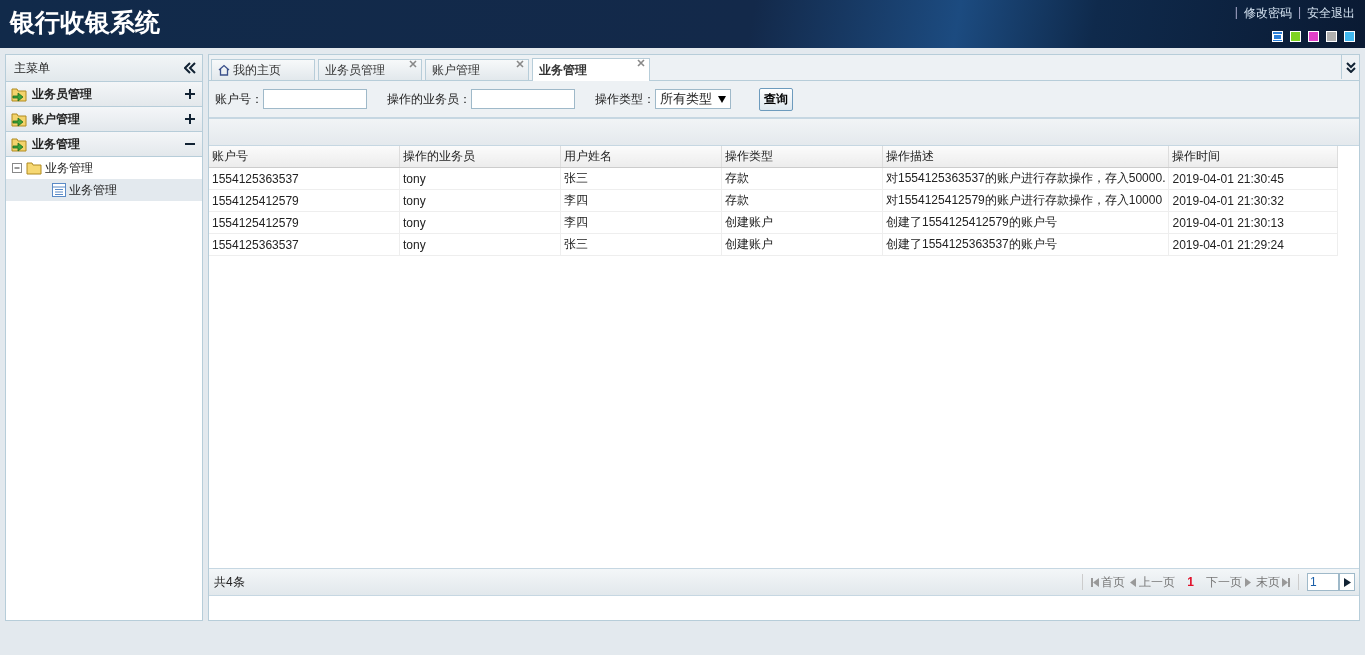 The height and width of the screenshot is (655, 1365). What do you see at coordinates (1267, 13) in the screenshot?
I see `header-link: 修改密码` at bounding box center [1267, 13].